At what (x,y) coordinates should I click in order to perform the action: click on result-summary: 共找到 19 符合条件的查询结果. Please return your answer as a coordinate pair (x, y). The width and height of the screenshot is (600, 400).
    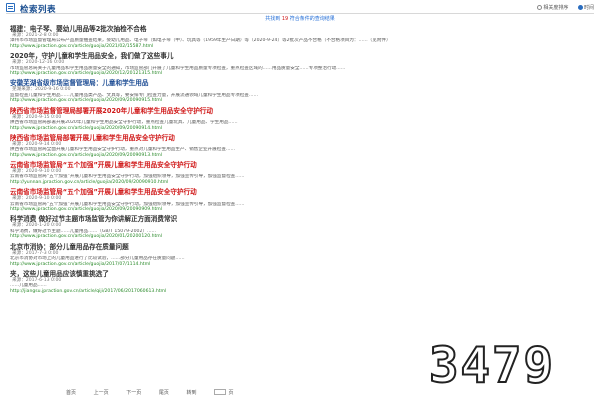
    Looking at the image, I should click on (300, 18).